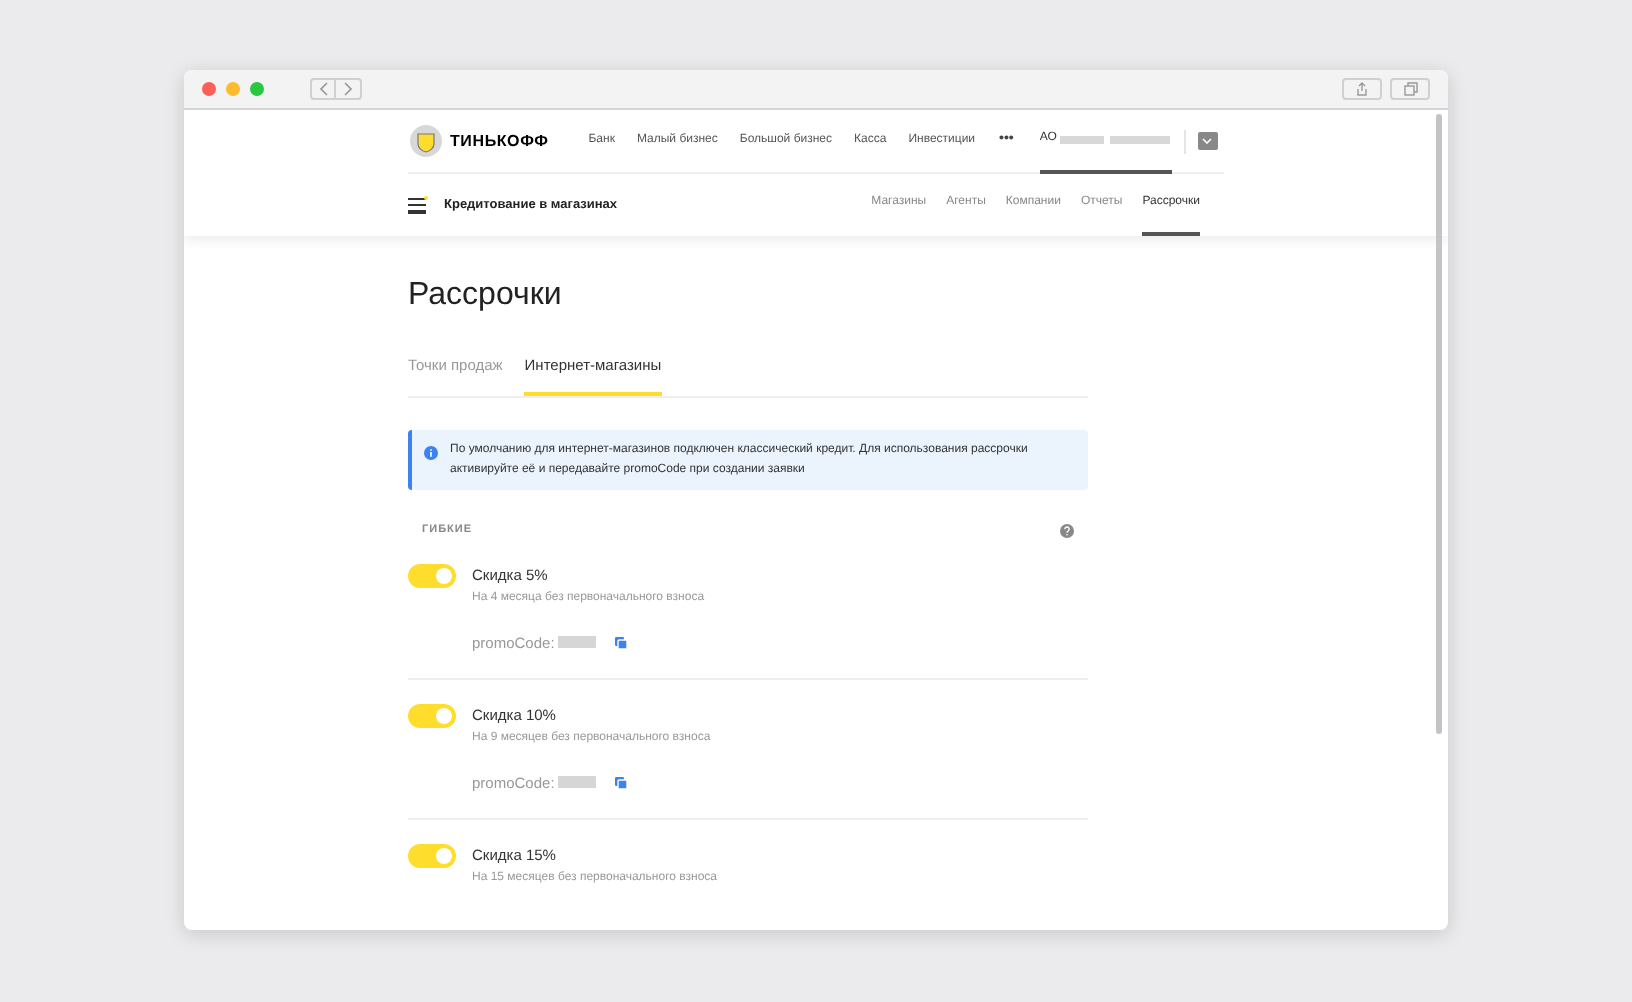 The height and width of the screenshot is (1002, 1632). Describe the element at coordinates (499, 141) in the screenshot. I see `brand-name: ТИНЬКОФФ` at that location.